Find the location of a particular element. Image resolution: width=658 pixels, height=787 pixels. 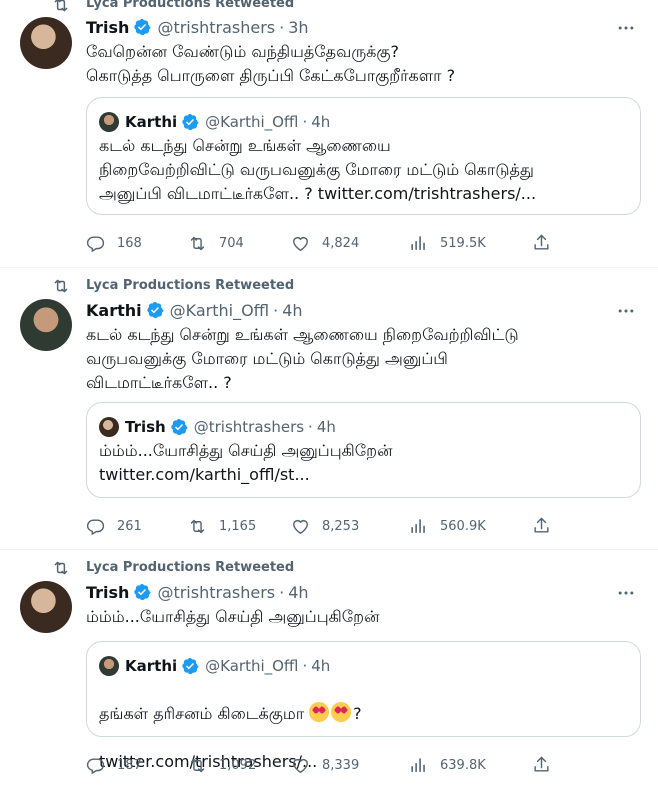

author-handle: @Karthi_Offl is located at coordinates (220, 310).